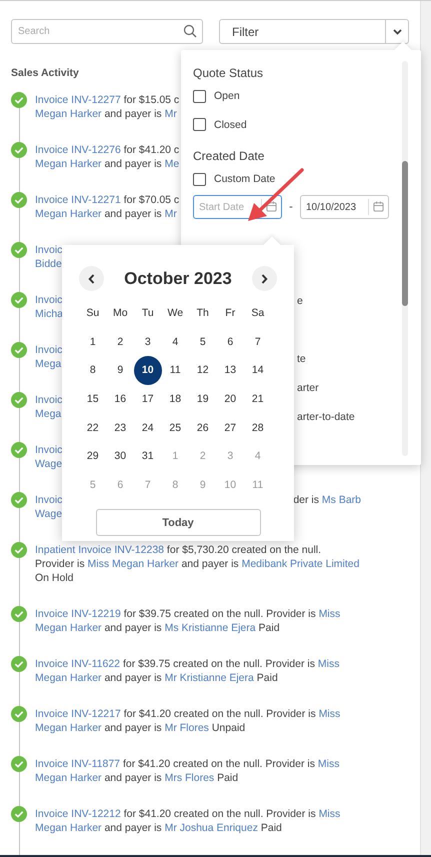  I want to click on link: Mr Joshua Enriquez, so click(211, 828).